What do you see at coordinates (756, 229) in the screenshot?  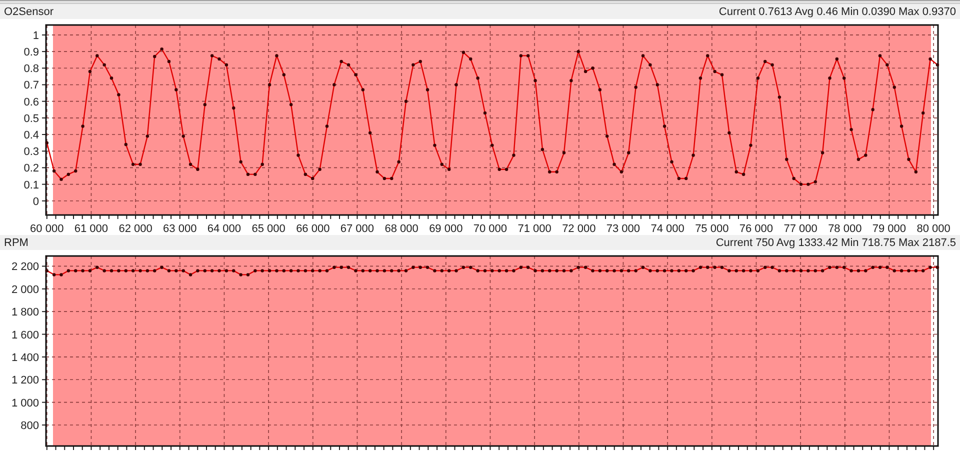 I see `x-axis-label: 76 000` at bounding box center [756, 229].